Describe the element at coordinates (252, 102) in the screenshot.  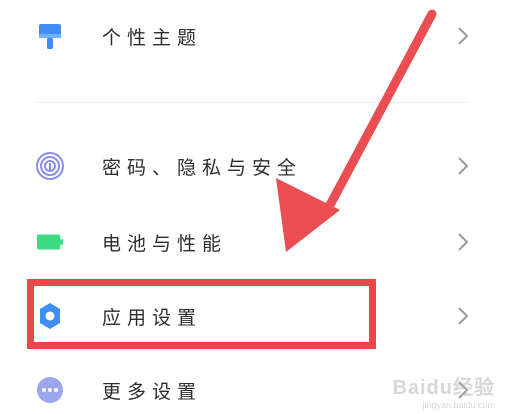
I see `section-divider` at that location.